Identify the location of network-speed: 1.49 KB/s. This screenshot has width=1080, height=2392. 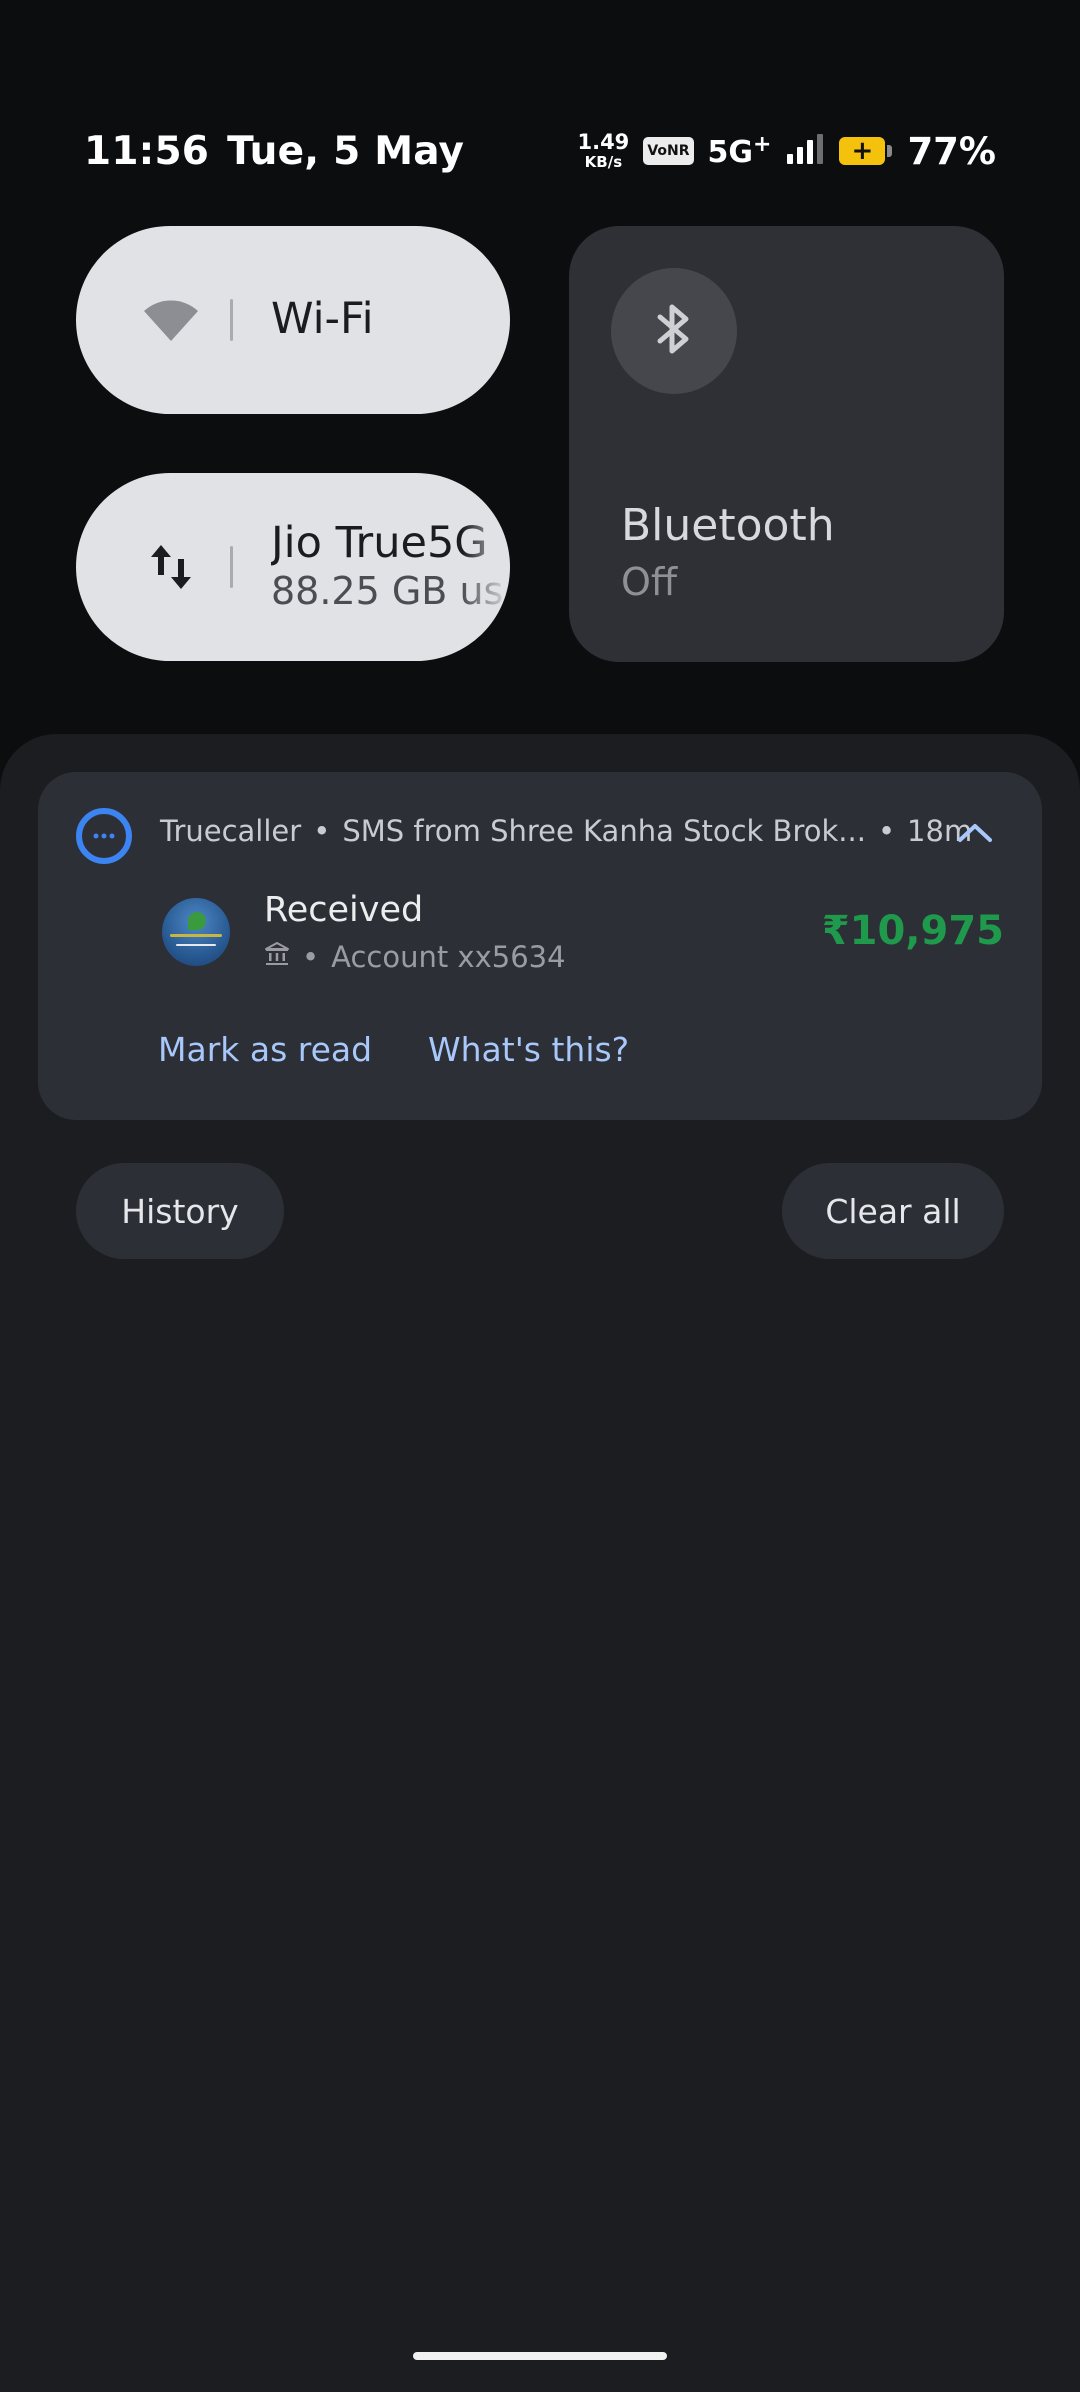
(603, 151).